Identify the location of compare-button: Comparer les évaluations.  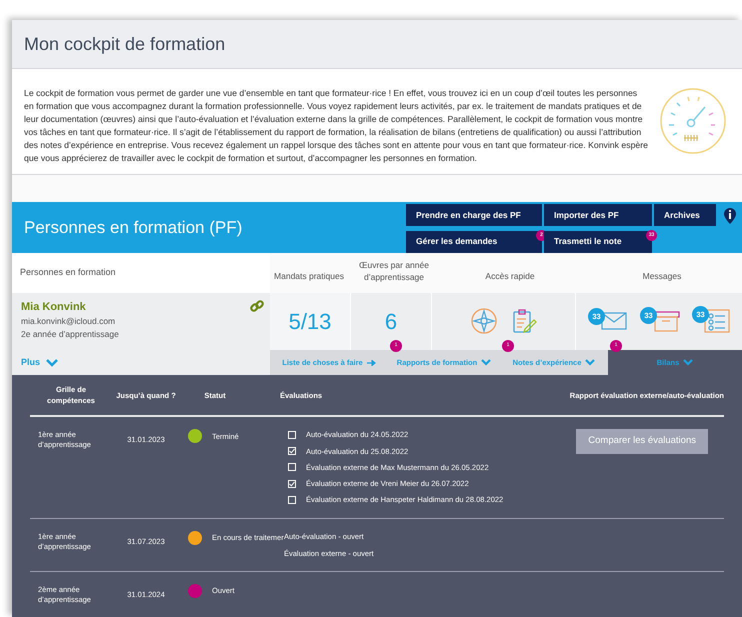
(642, 441).